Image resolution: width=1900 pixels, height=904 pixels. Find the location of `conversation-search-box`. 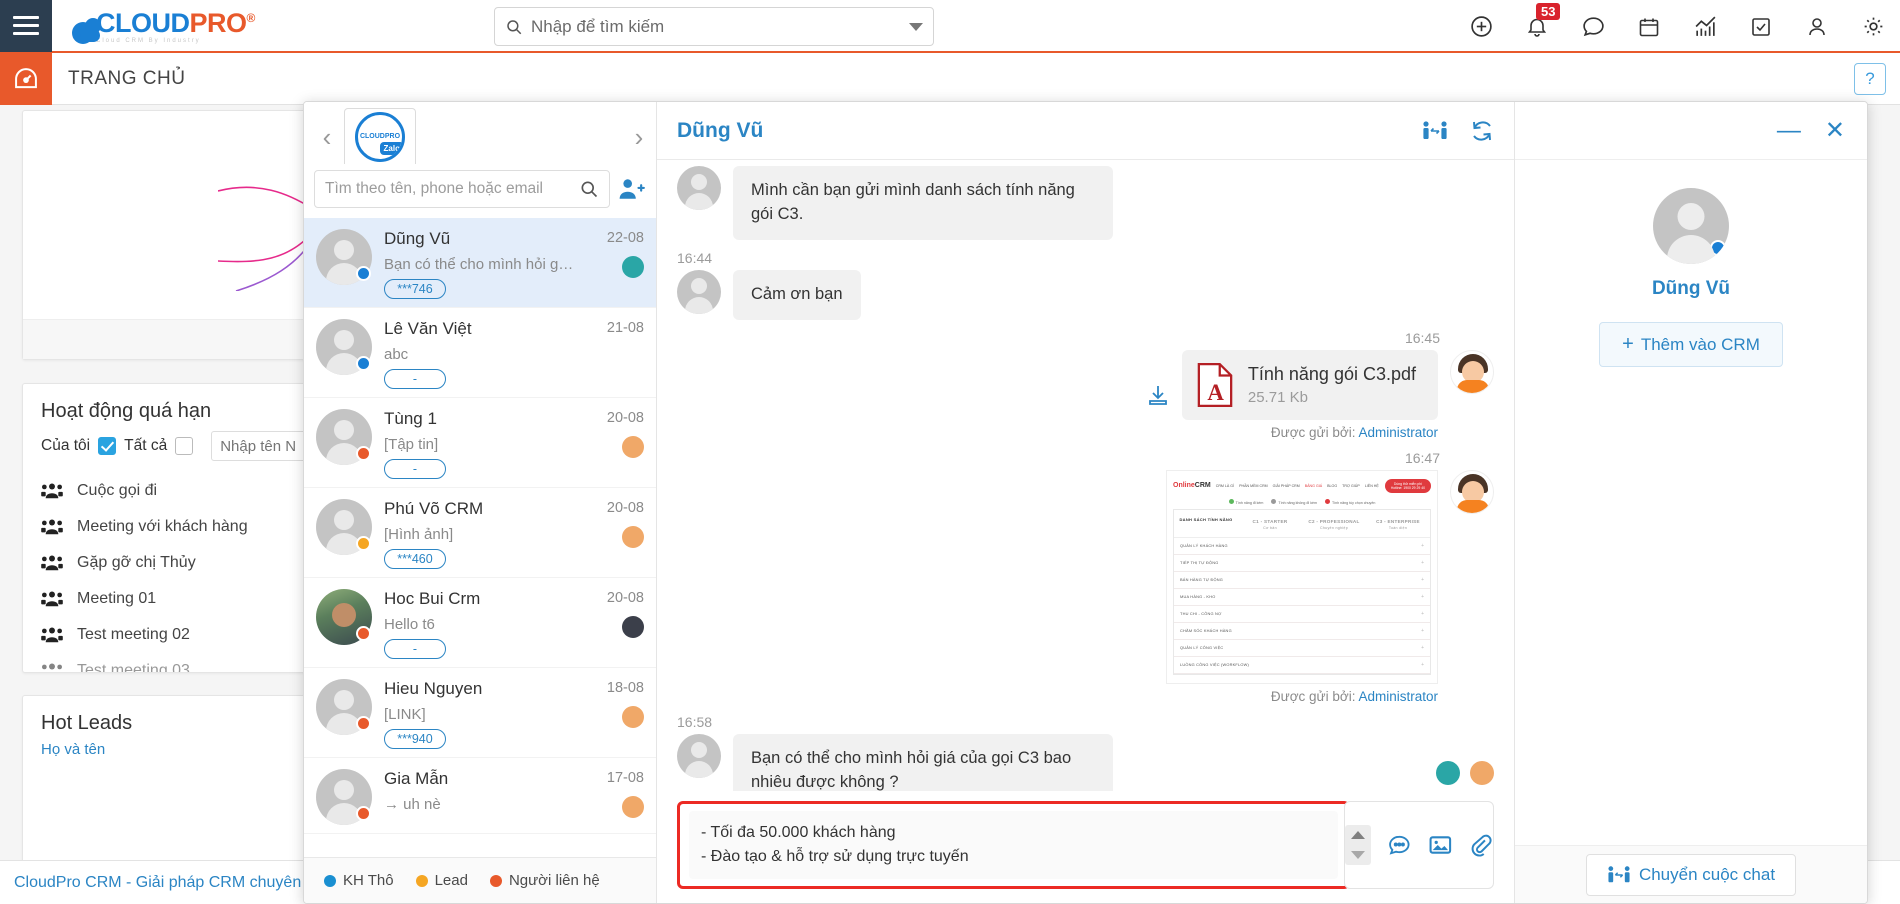

conversation-search-box is located at coordinates (462, 189).